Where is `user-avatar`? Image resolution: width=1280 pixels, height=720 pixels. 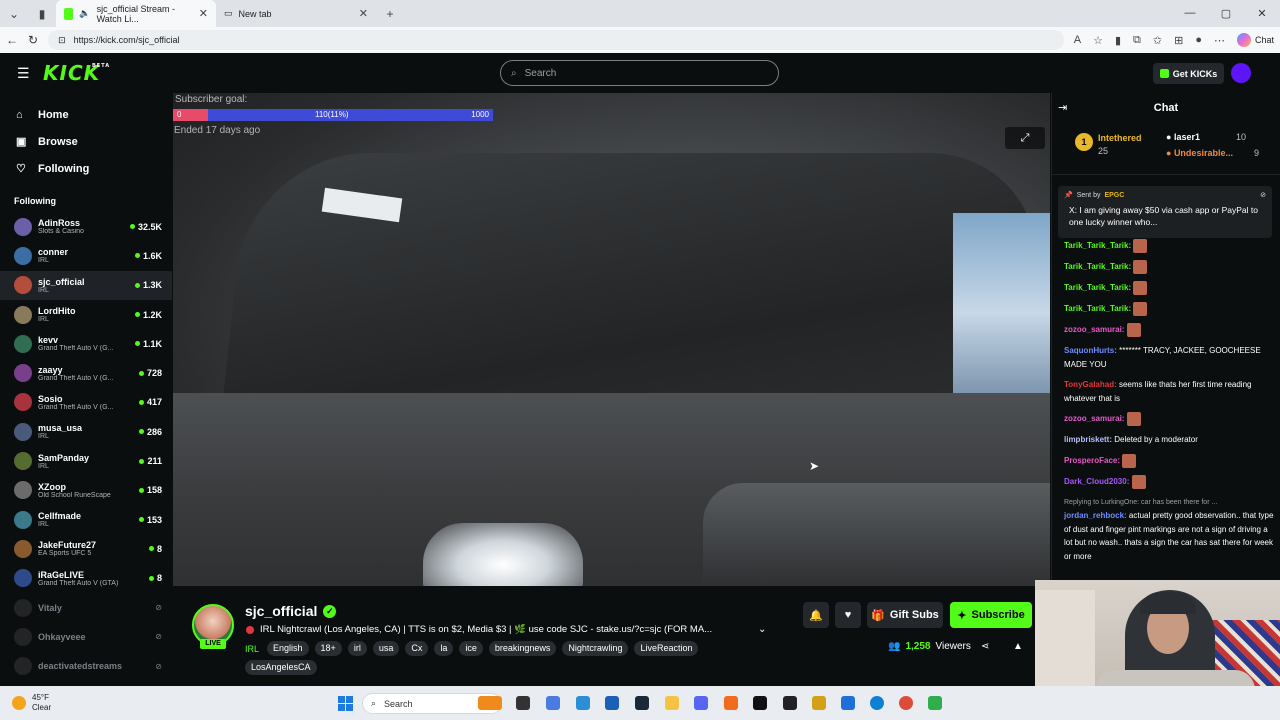
user-avatar is located at coordinates (1241, 73).